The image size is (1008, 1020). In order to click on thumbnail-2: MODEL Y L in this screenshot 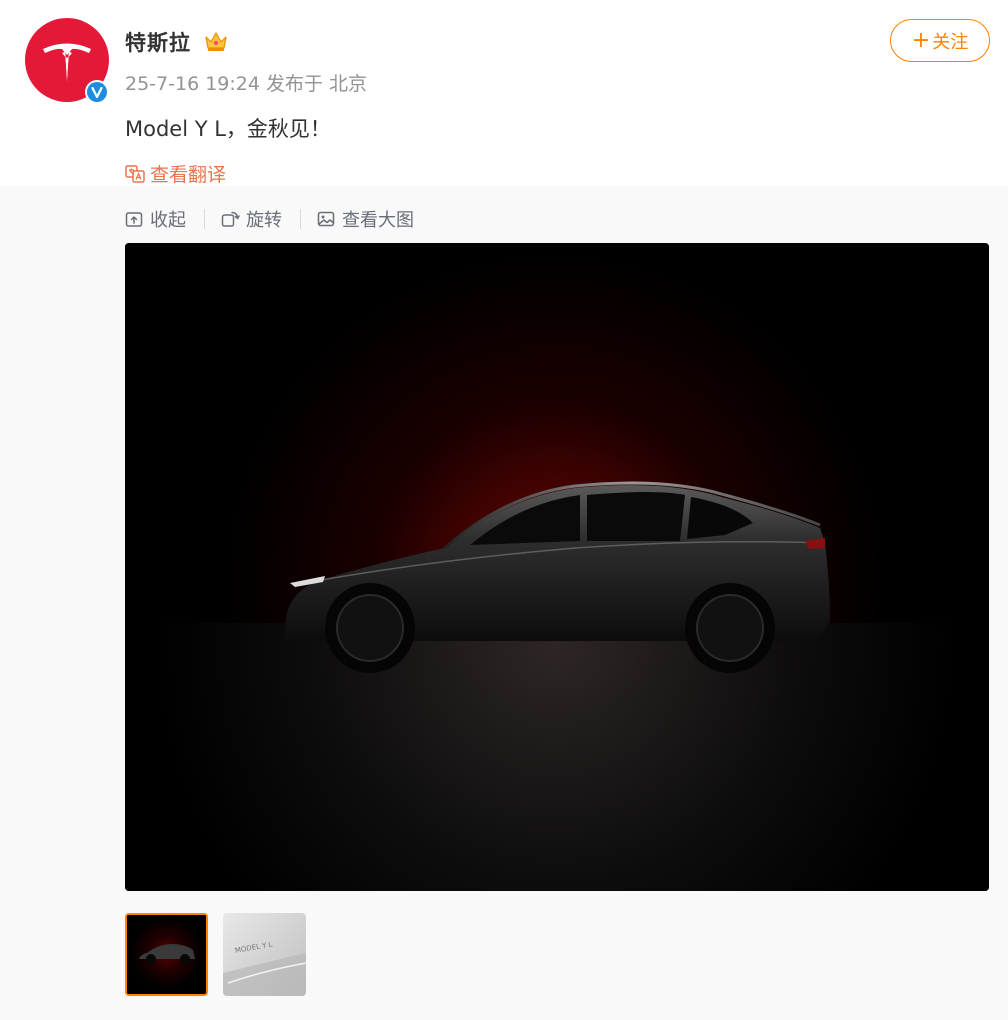, I will do `click(264, 954)`.